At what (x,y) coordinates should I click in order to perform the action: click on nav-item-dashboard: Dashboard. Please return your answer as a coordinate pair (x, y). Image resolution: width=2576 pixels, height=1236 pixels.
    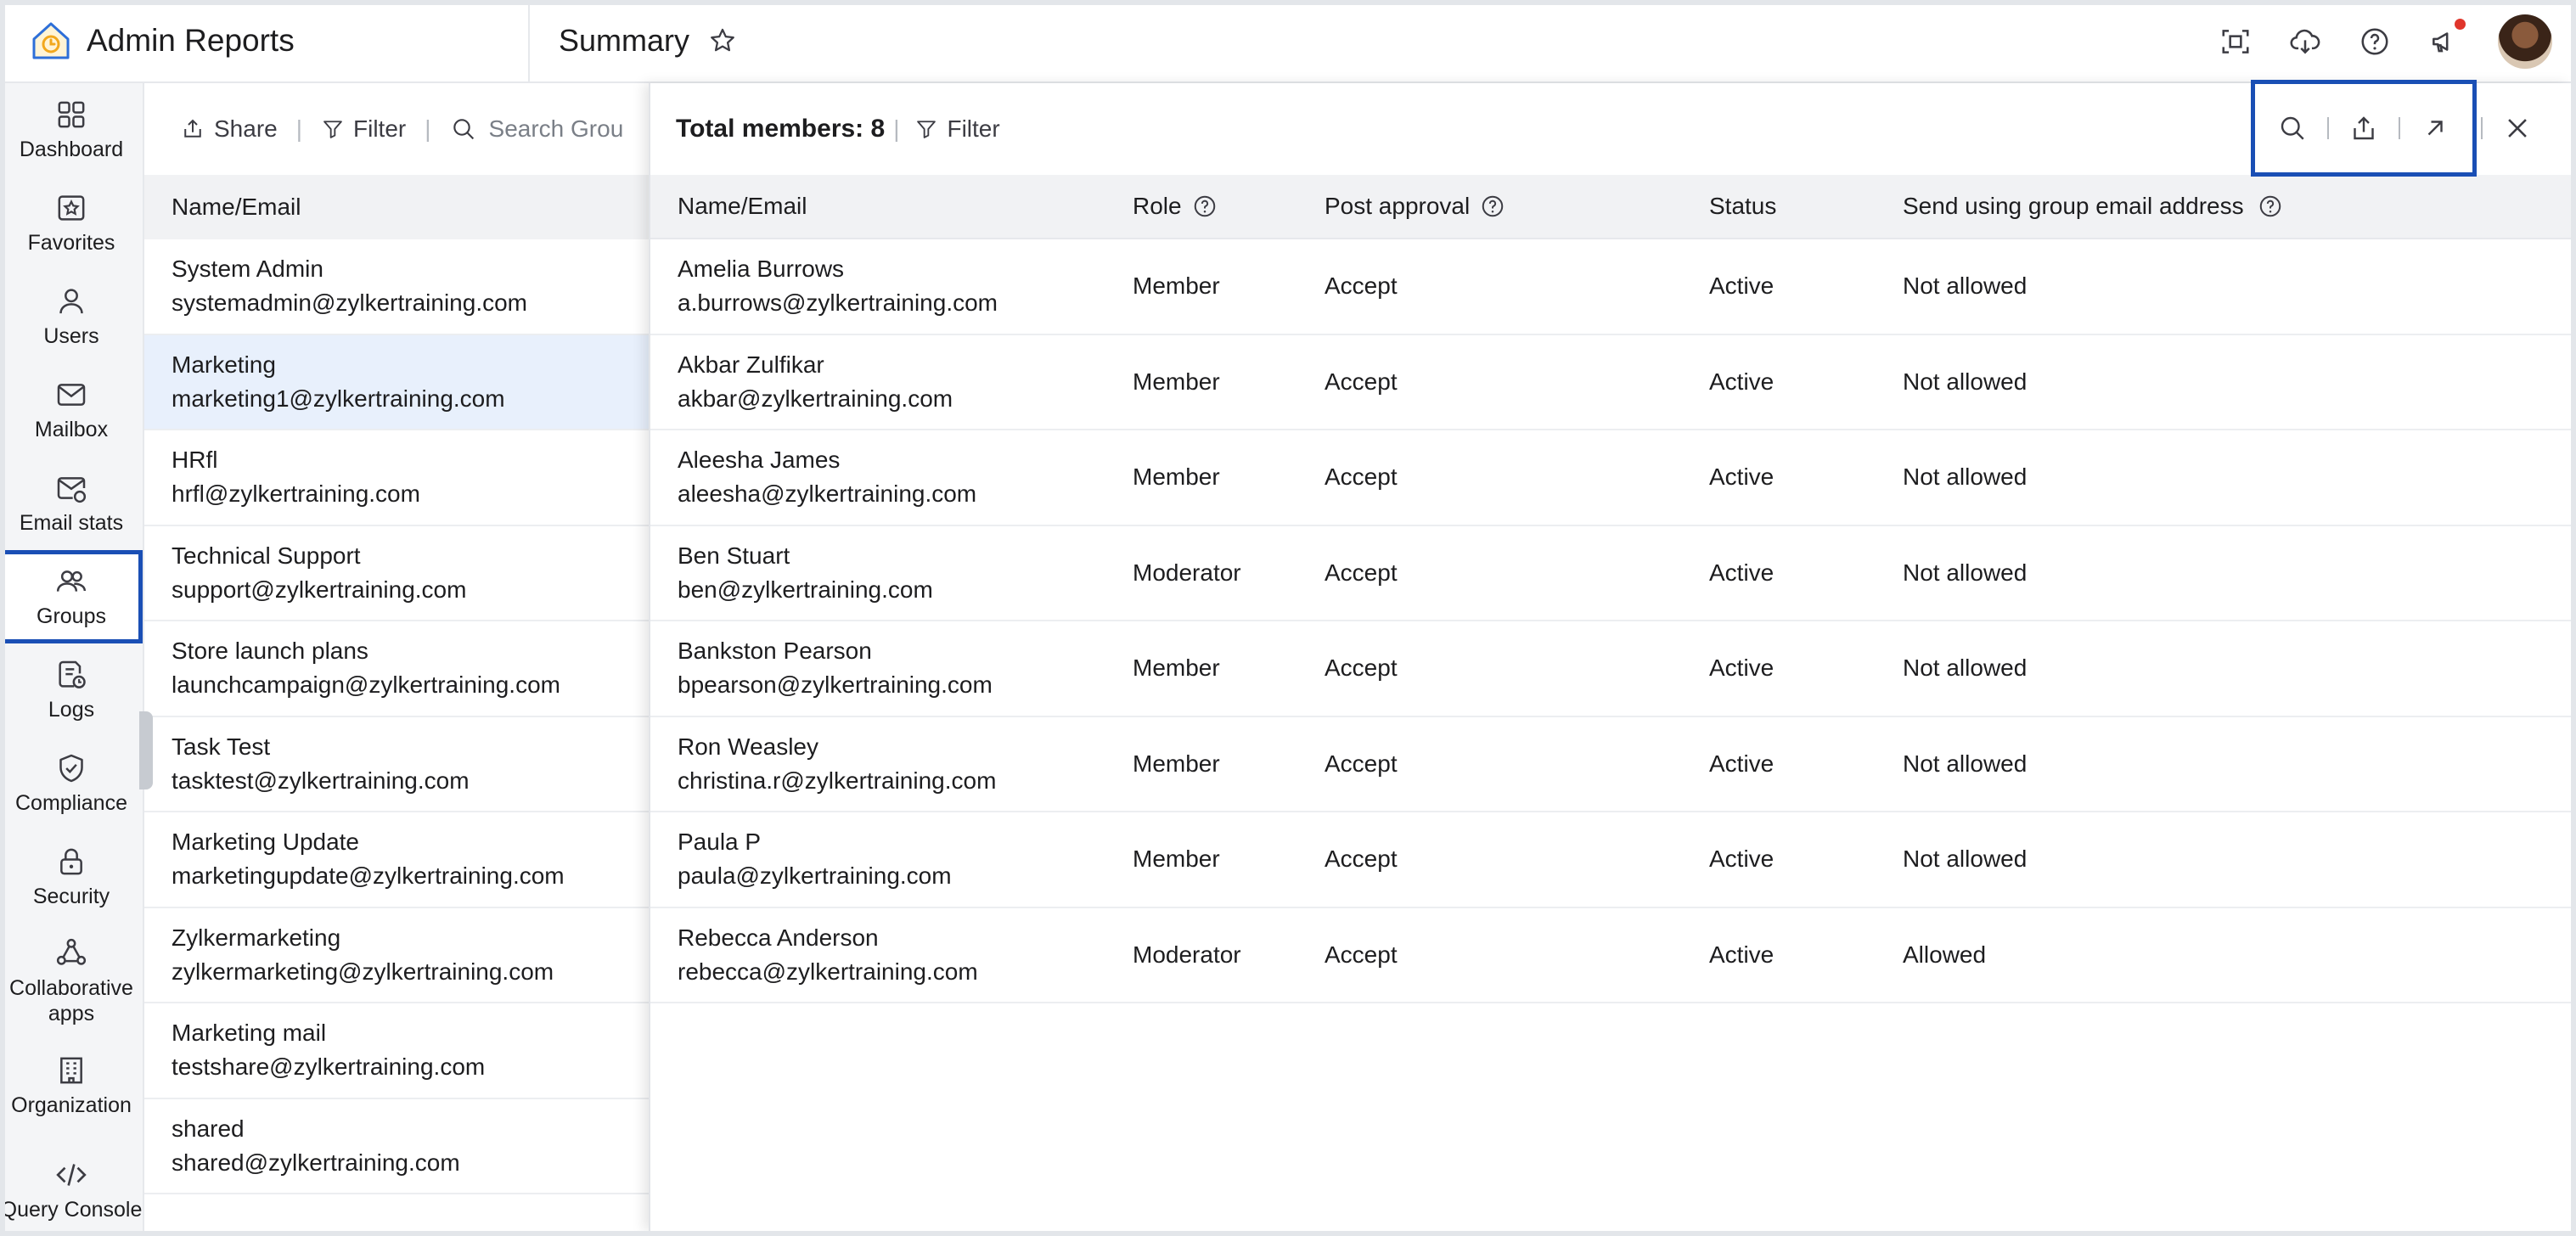
    Looking at the image, I should click on (71, 130).